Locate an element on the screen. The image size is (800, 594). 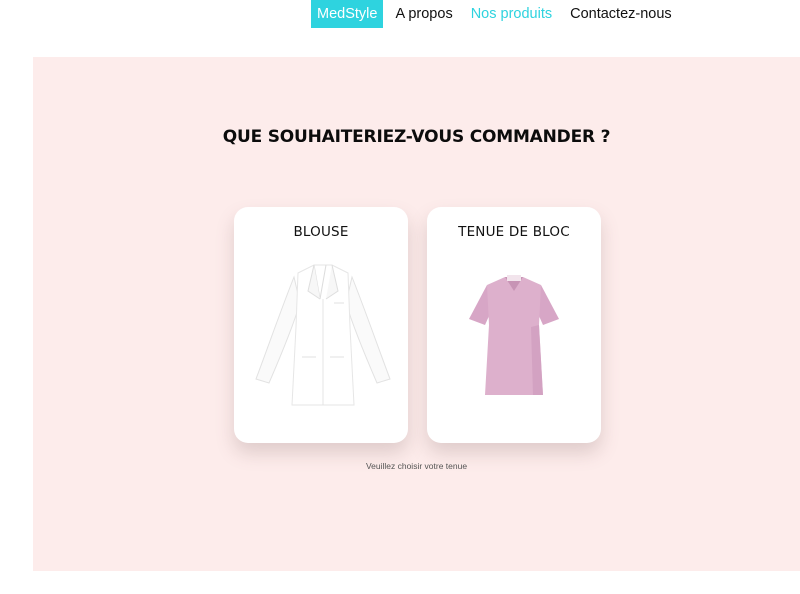
brand-logo-link: MedStyle is located at coordinates (347, 14).